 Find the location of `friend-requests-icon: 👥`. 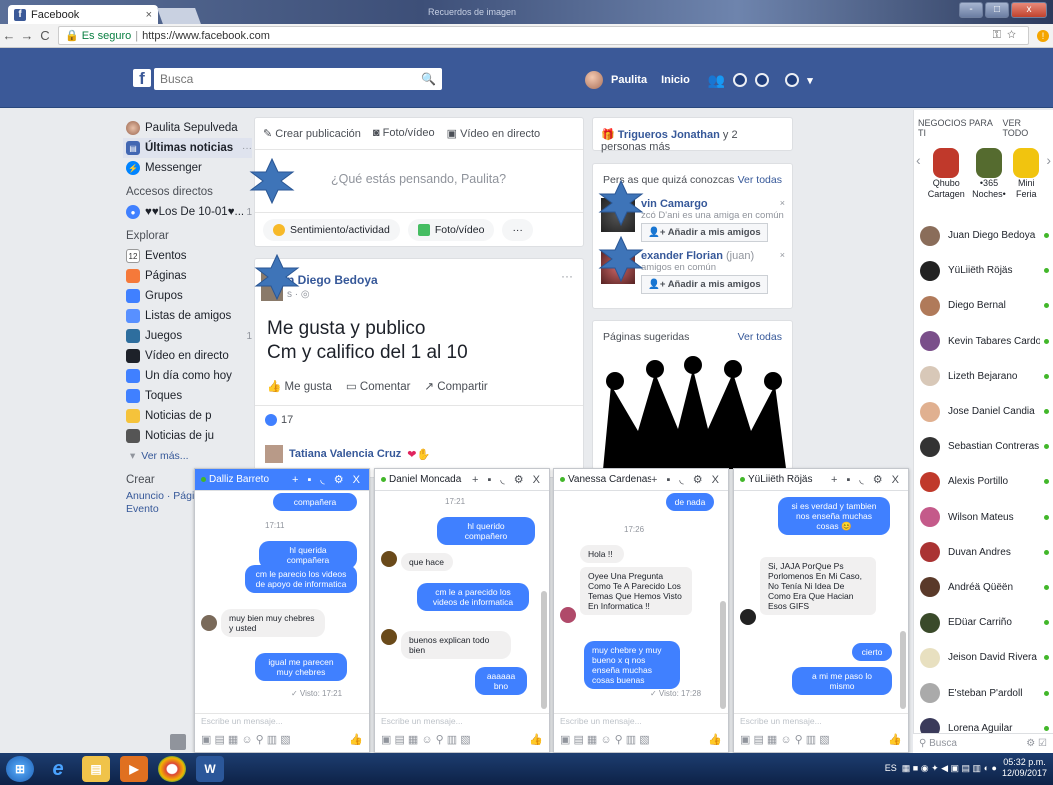

friend-requests-icon: 👥 is located at coordinates (716, 80).